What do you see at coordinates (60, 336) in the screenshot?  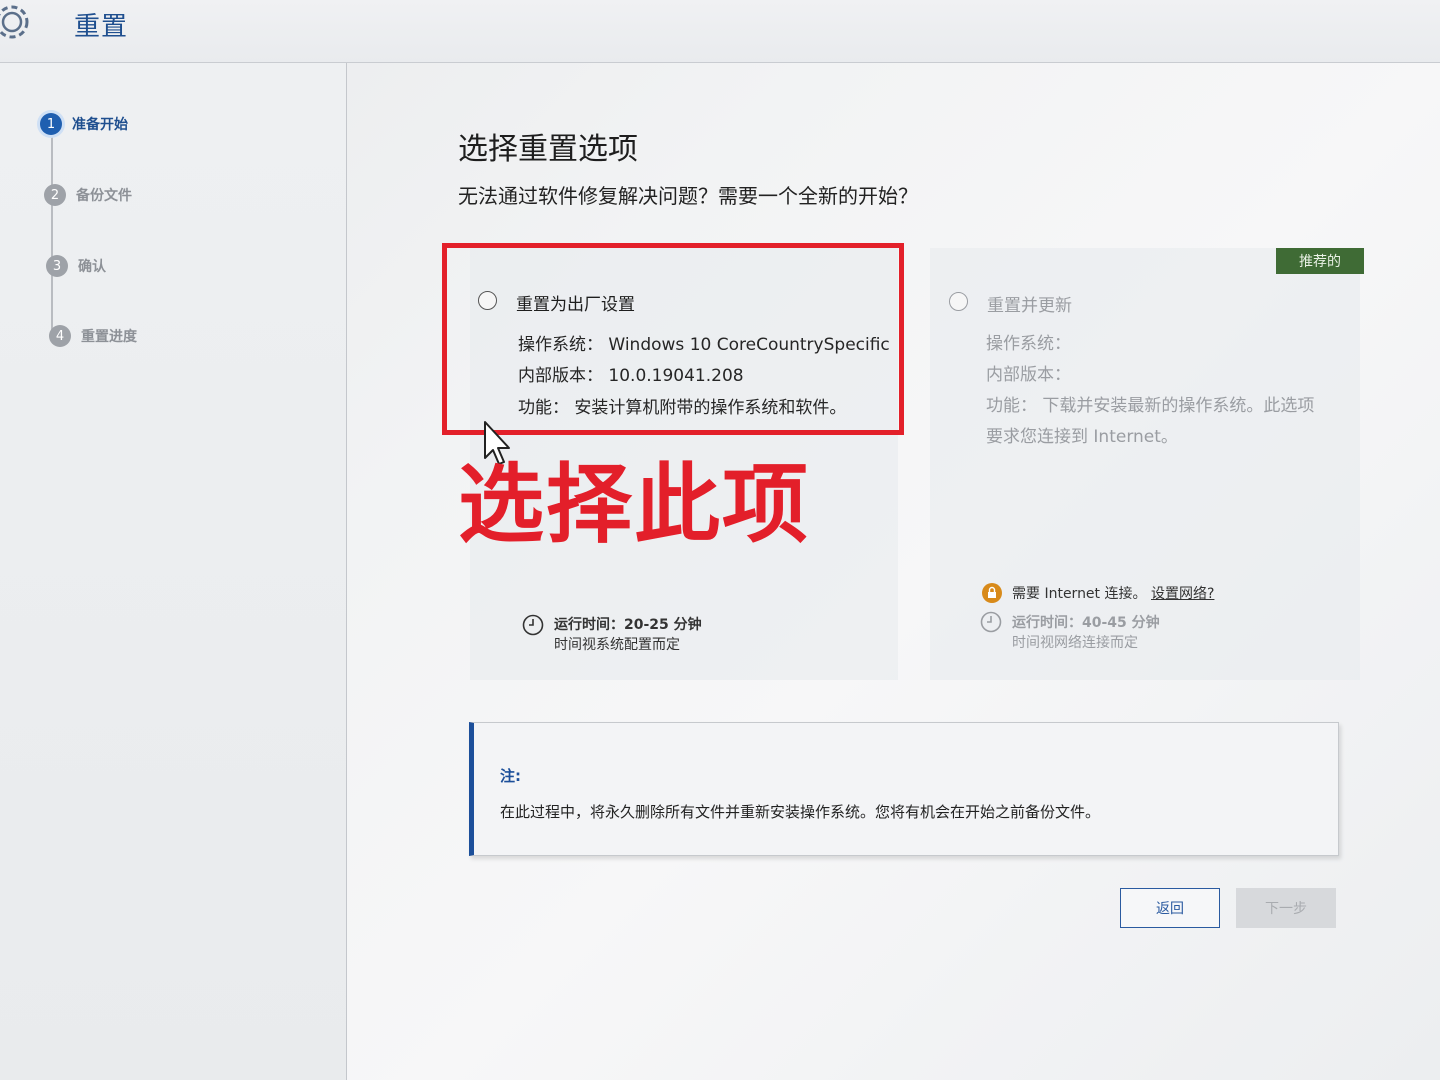 I see `step-number: 4` at bounding box center [60, 336].